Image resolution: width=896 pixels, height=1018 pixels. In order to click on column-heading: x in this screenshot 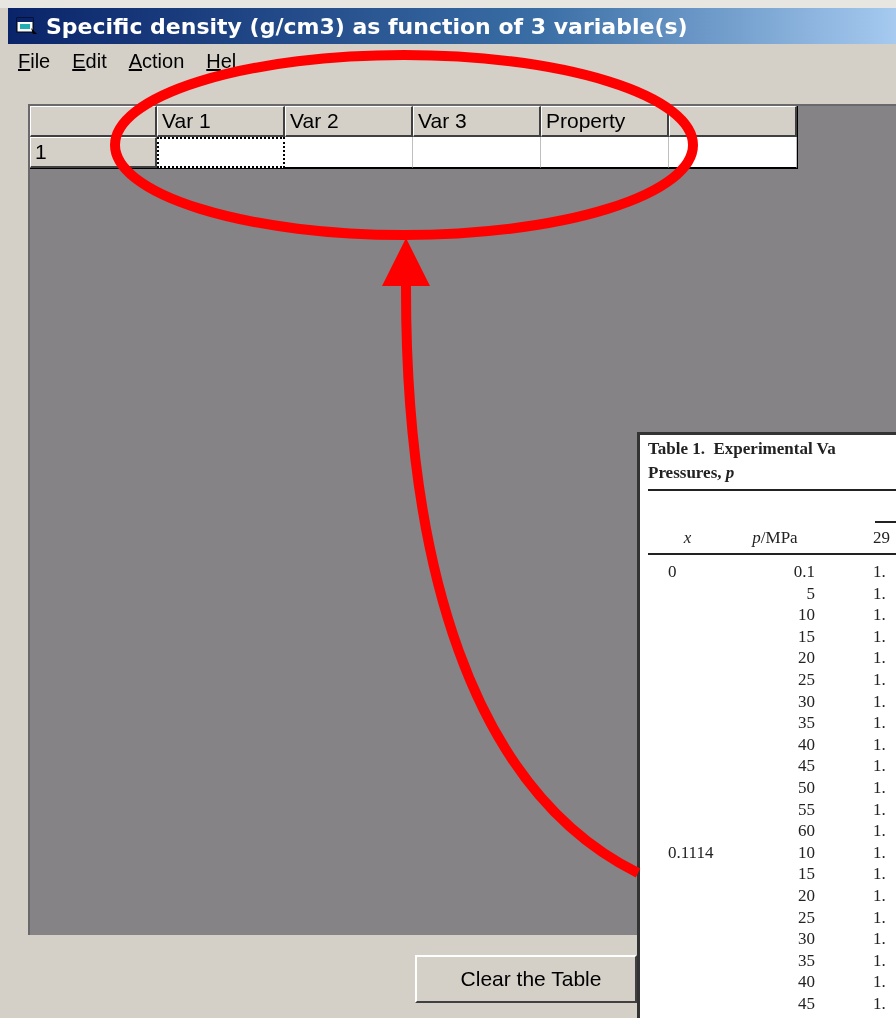, I will do `click(687, 538)`.